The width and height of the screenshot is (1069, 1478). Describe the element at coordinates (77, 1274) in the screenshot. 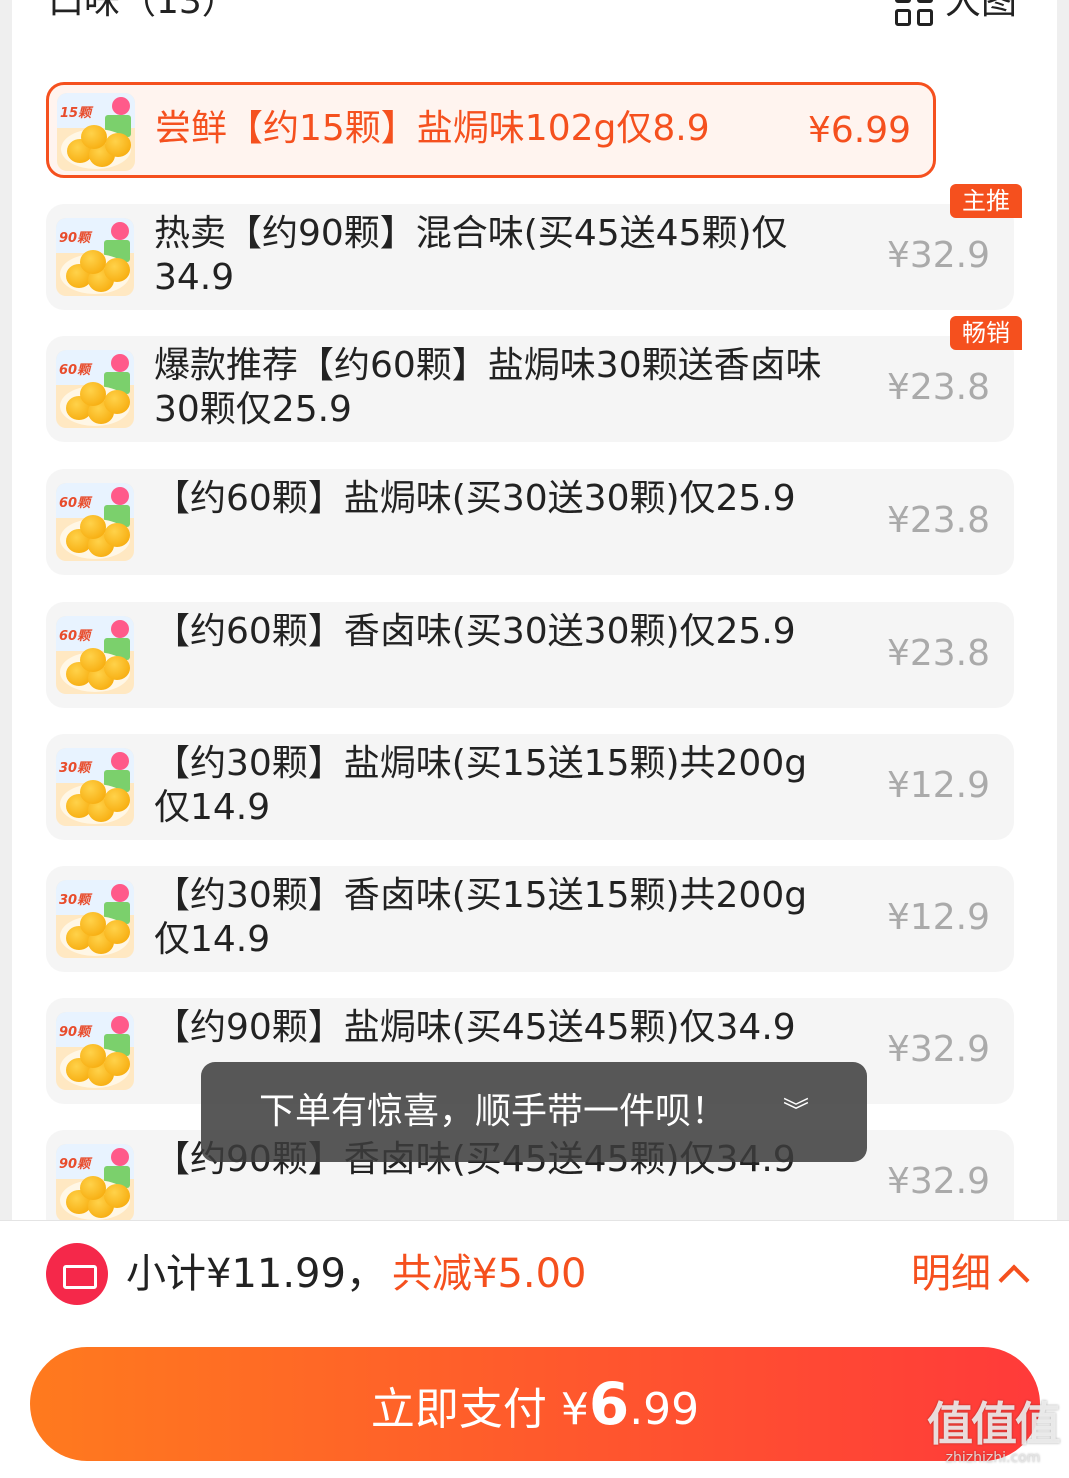

I see `coupon-icon` at that location.